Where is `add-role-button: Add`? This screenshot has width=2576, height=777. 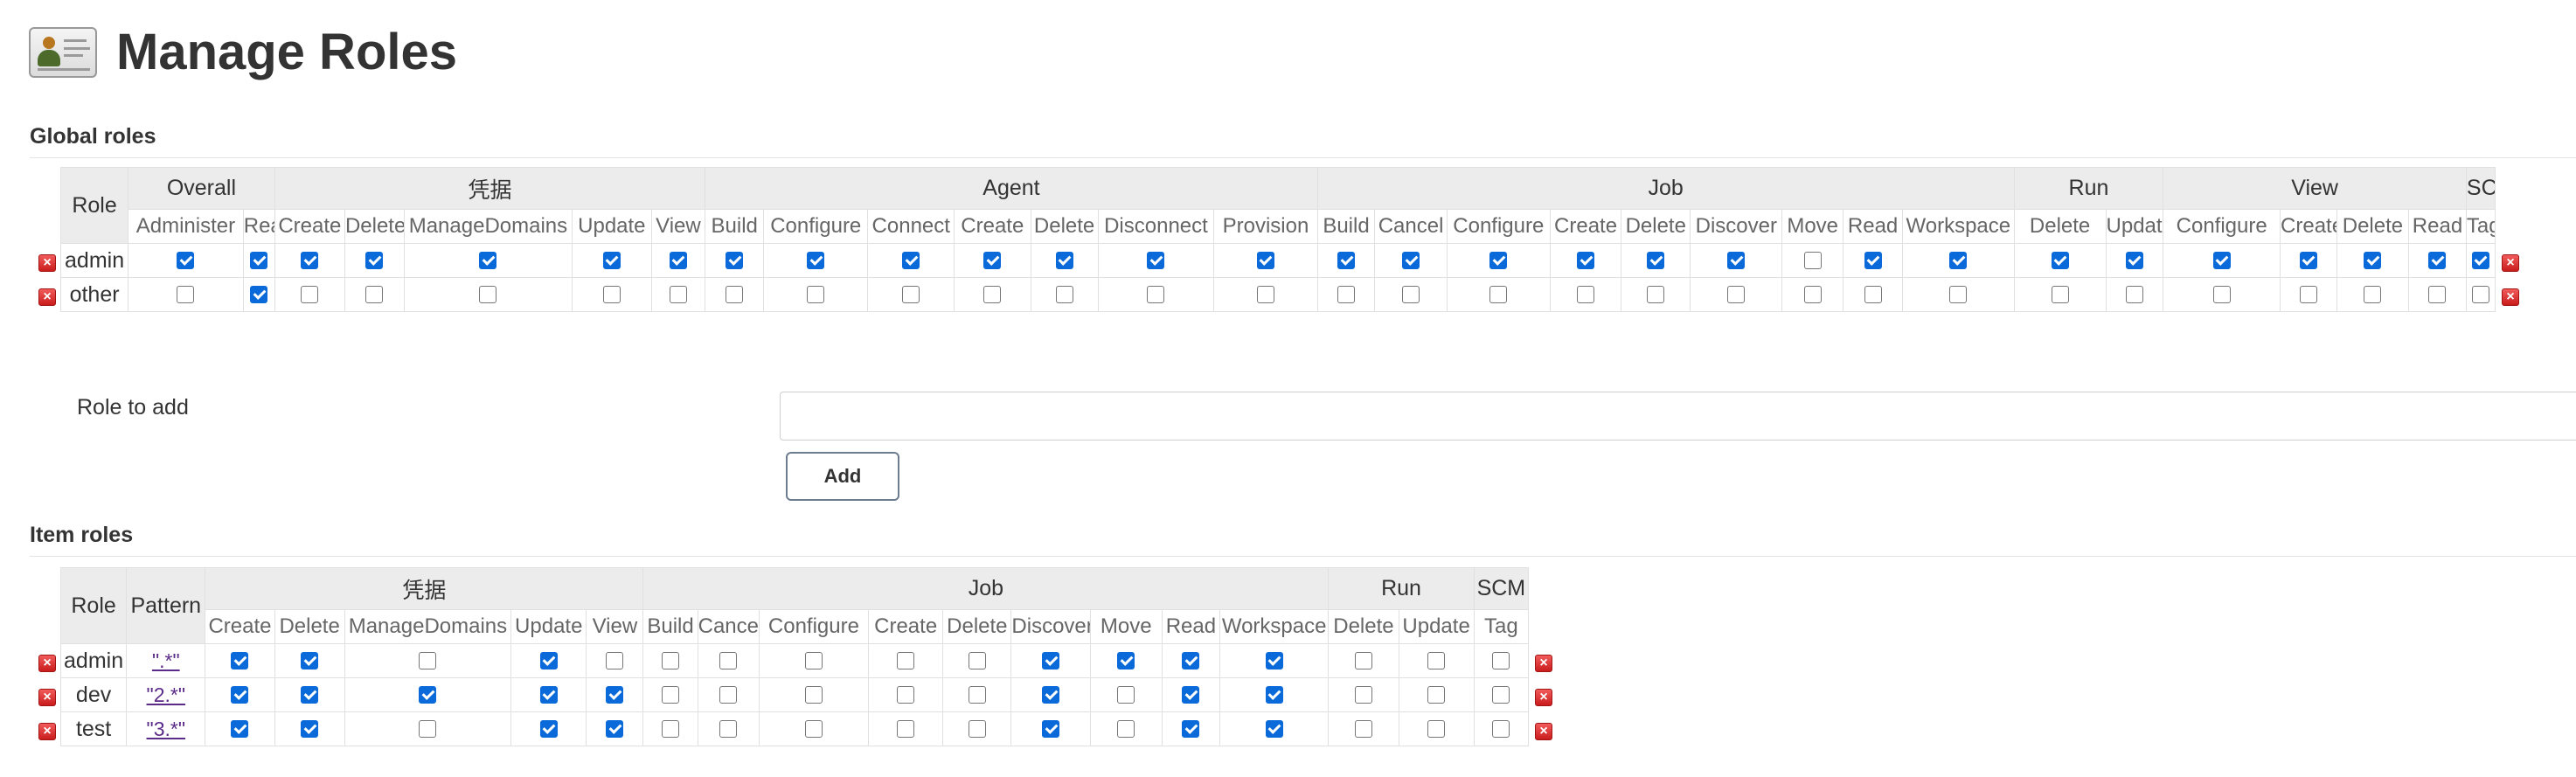
add-role-button: Add is located at coordinates (843, 477).